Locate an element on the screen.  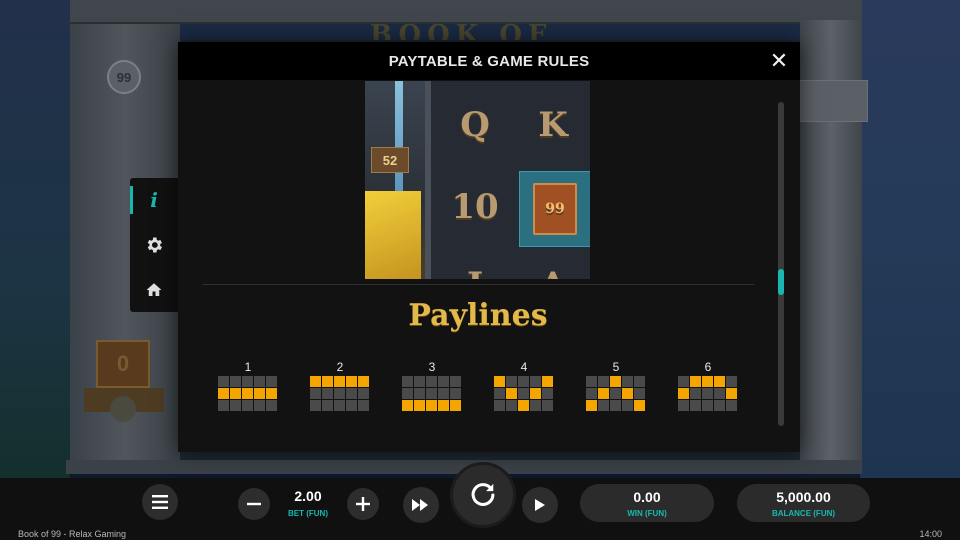
modal-title: PAYTABLE & GAME RULES is located at coordinates (489, 61).